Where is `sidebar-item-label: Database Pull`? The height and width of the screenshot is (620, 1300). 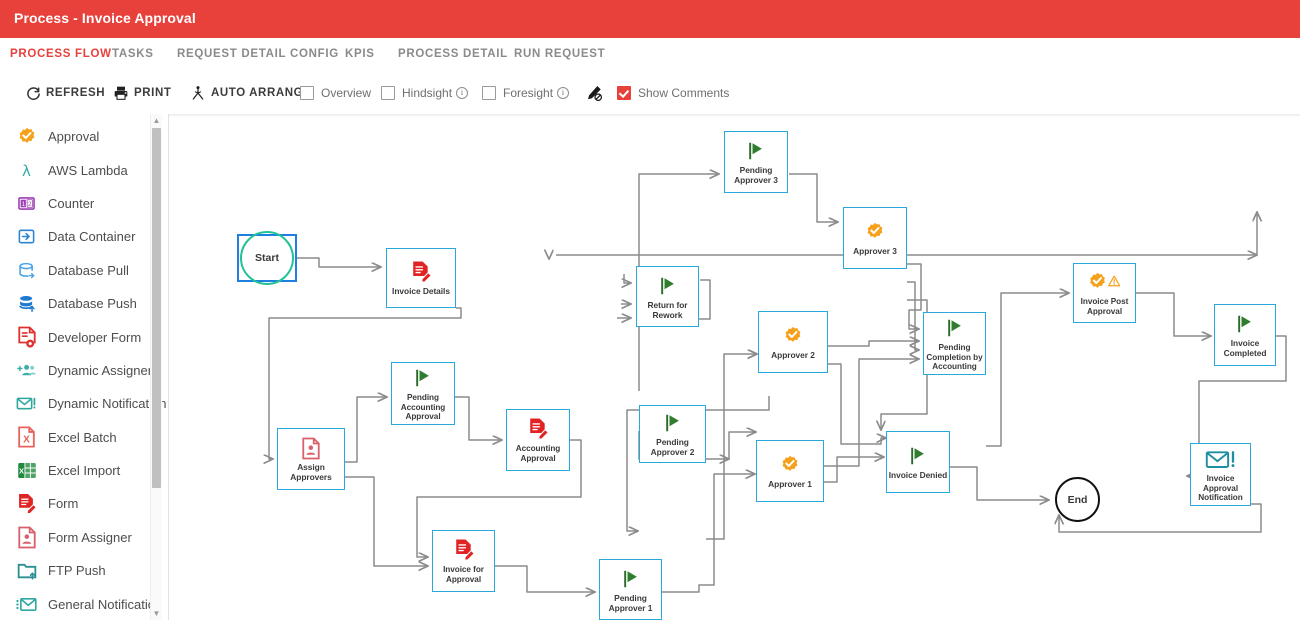
sidebar-item-label: Database Pull is located at coordinates (88, 270).